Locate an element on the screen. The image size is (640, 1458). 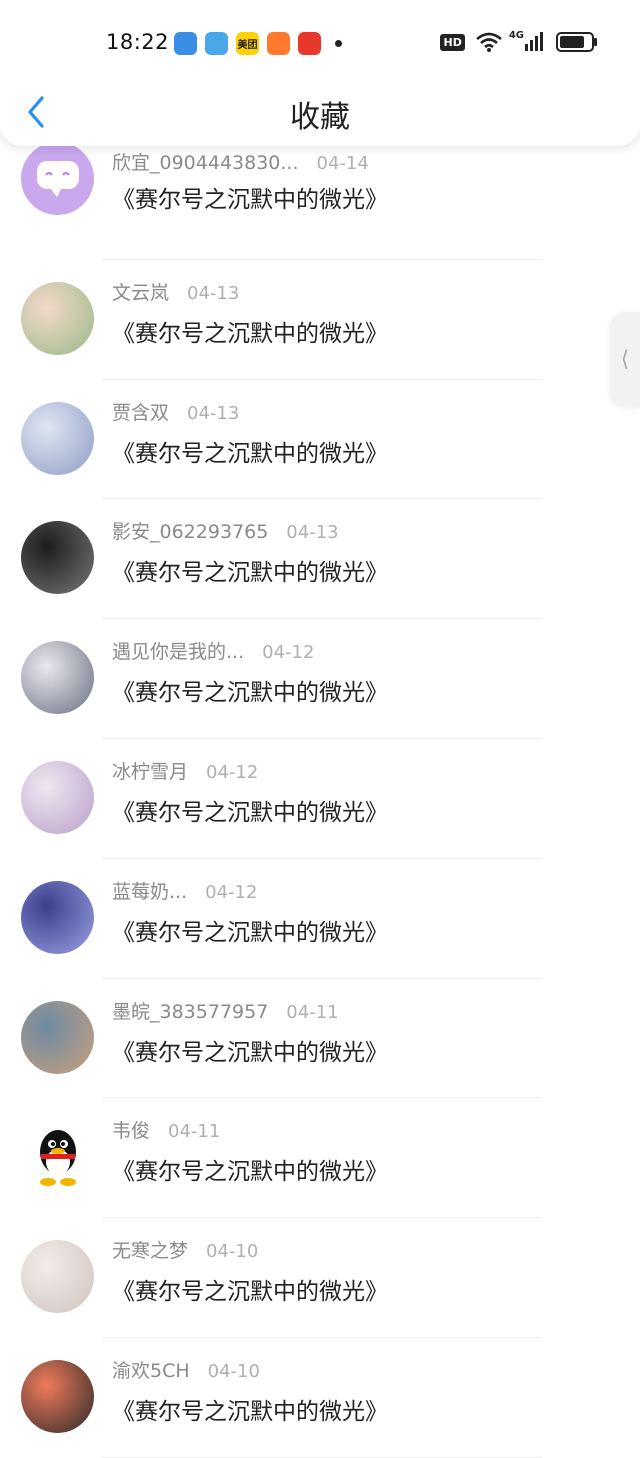
list-item: 渝欢5CH 04-10 《赛尔号之沉默中的微光》 is located at coordinates (320, 1398).